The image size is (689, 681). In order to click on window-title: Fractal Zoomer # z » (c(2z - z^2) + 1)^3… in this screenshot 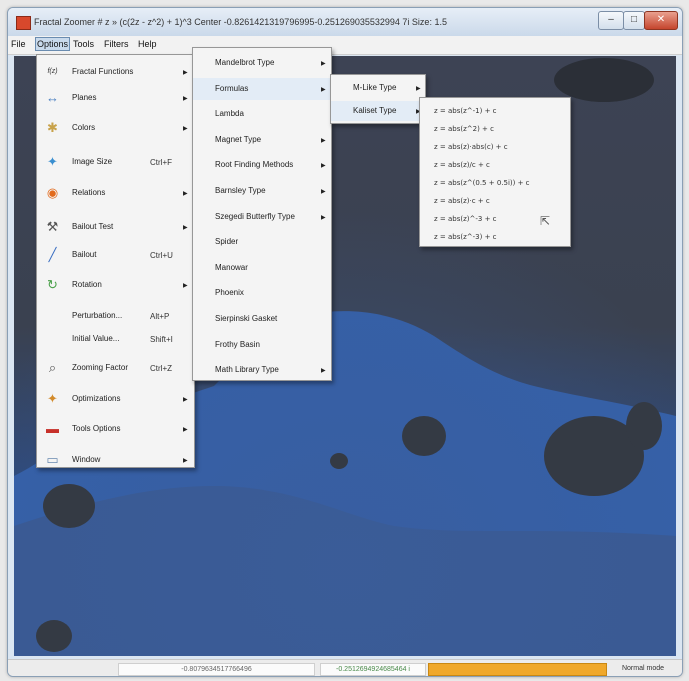, I will do `click(240, 22)`.